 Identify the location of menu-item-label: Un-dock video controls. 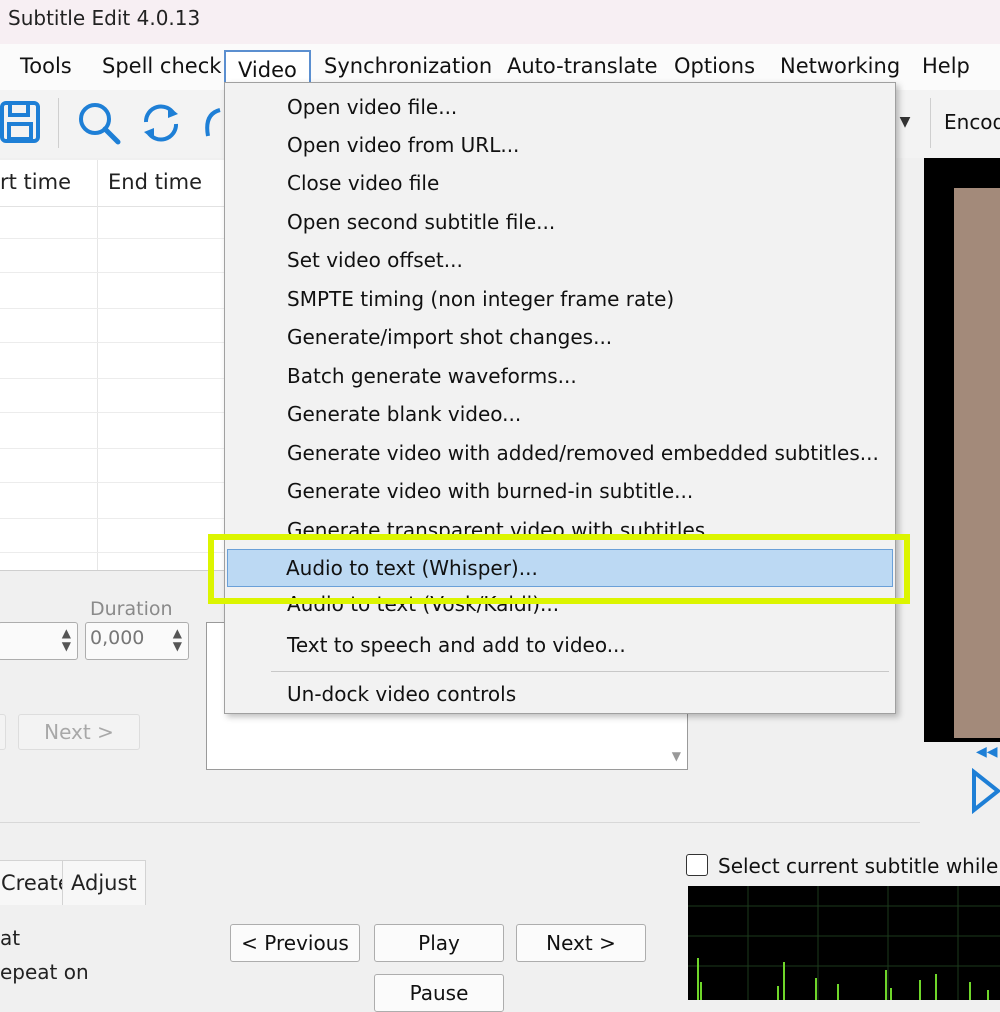
(402, 694).